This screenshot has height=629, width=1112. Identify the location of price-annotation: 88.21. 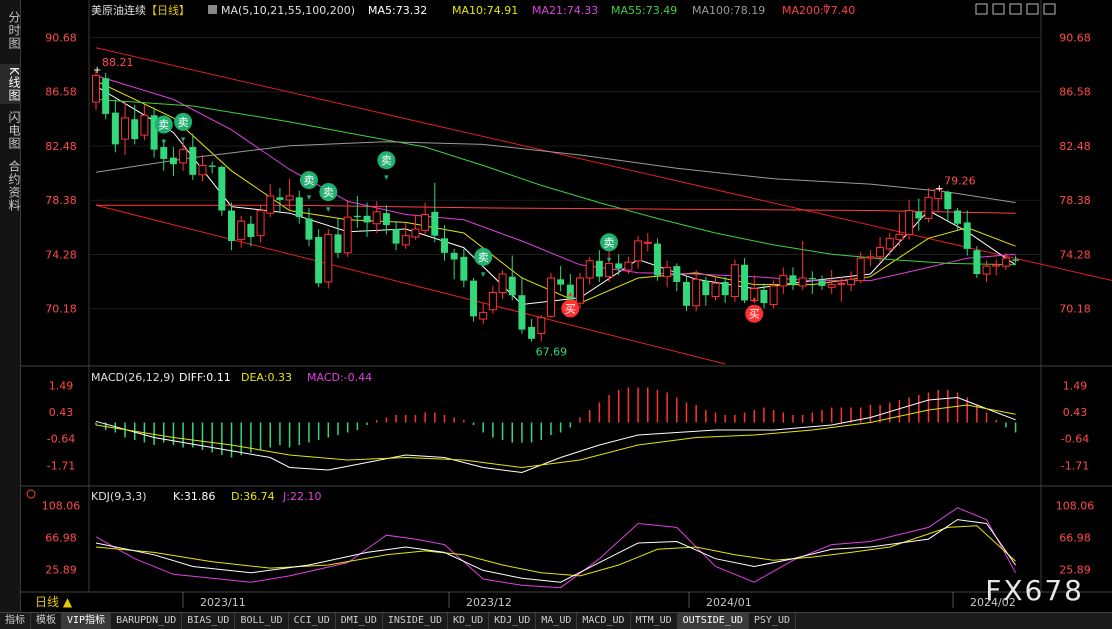
(118, 62).